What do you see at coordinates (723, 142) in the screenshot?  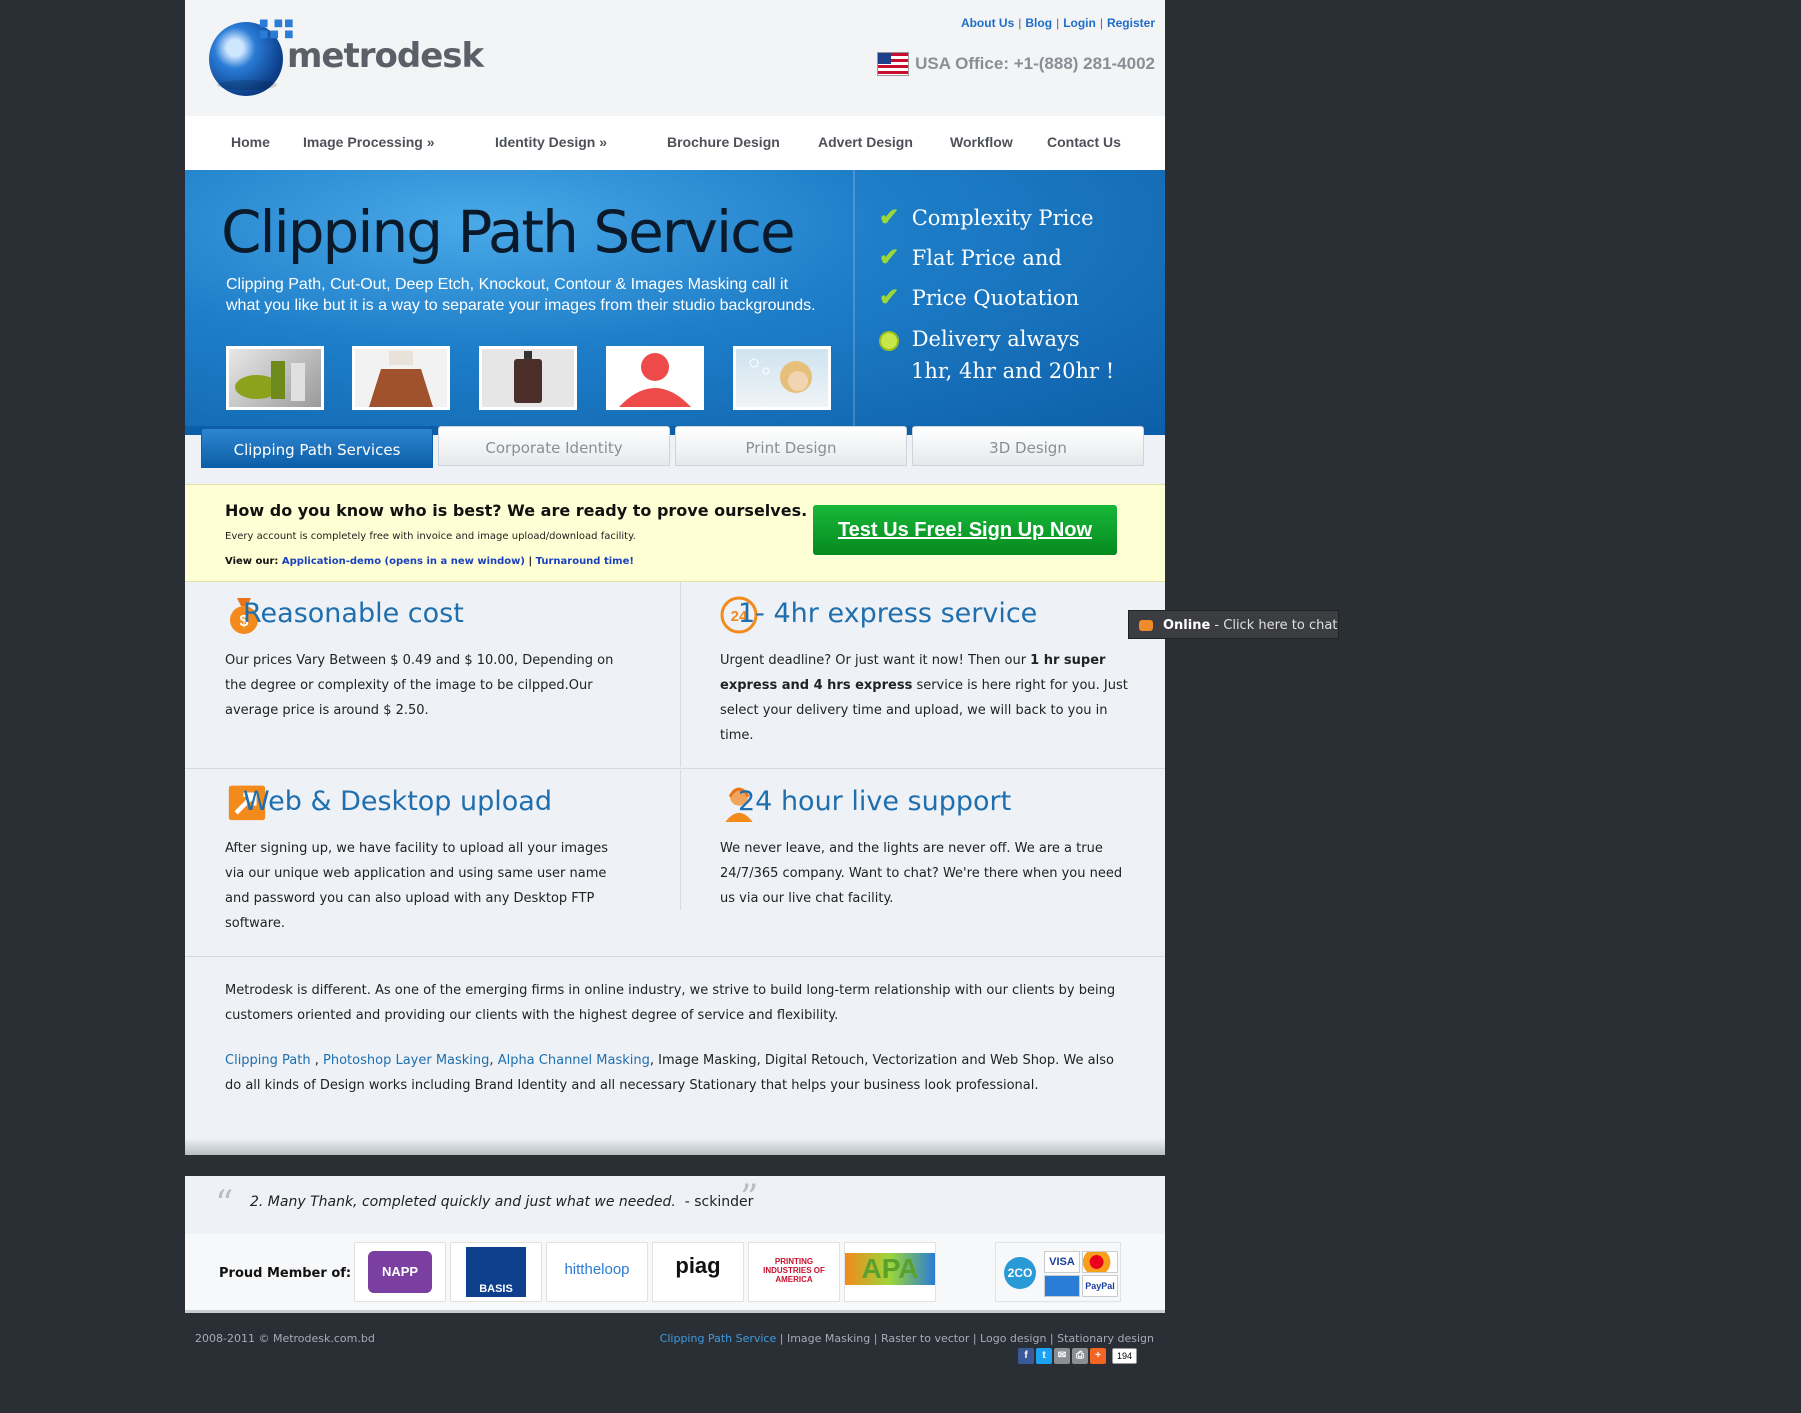 I see `nav-brochure-design: Brochure Design` at bounding box center [723, 142].